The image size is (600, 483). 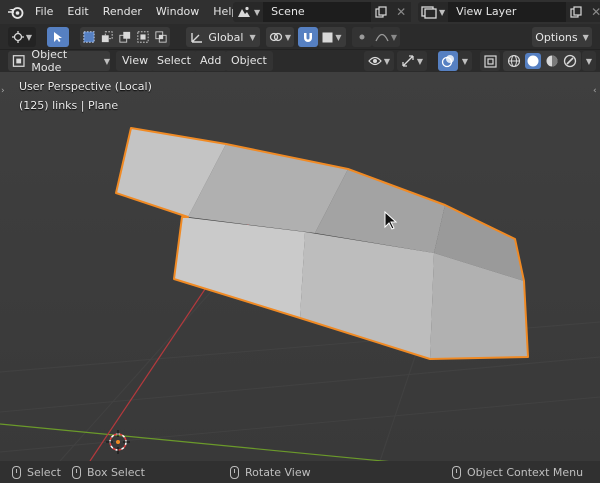 What do you see at coordinates (382, 37) in the screenshot?
I see `falloff-curve-icon` at bounding box center [382, 37].